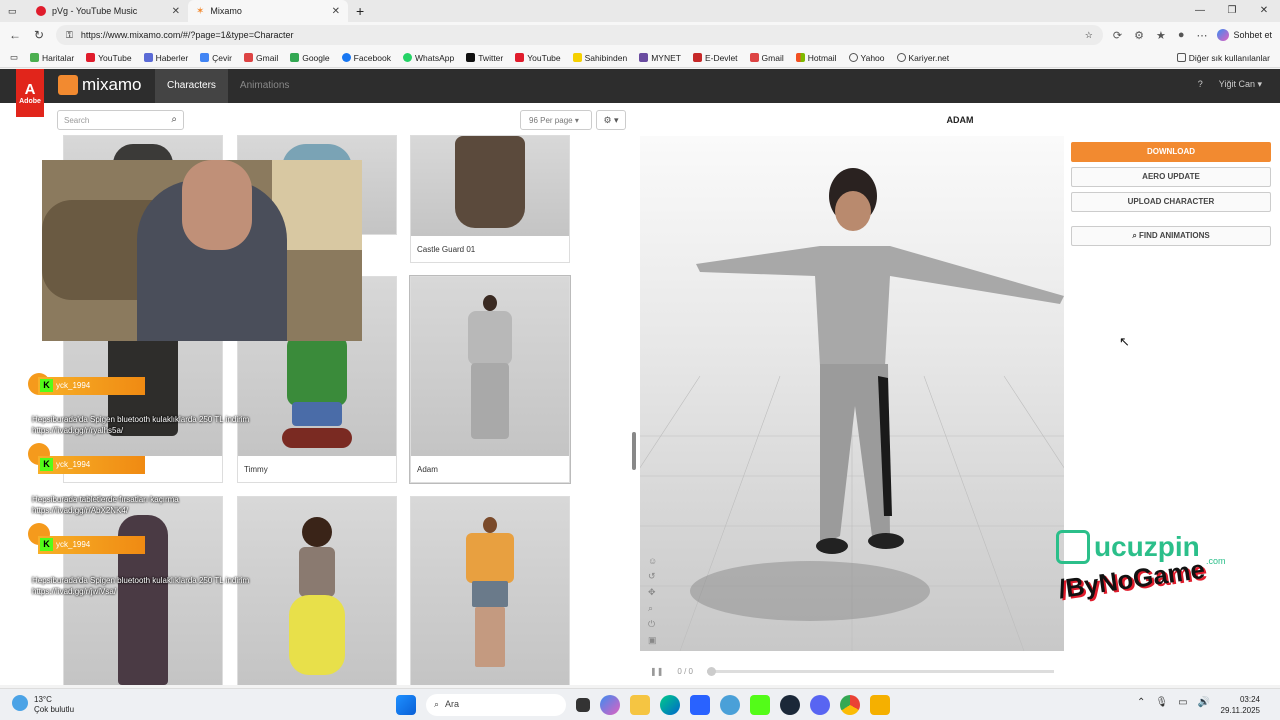  I want to click on settings-app-icon, so click(730, 705).